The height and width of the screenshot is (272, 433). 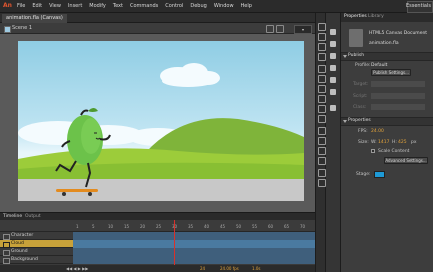 What do you see at coordinates (322, 141) in the screenshot?
I see `paint-bucket-icon` at bounding box center [322, 141].